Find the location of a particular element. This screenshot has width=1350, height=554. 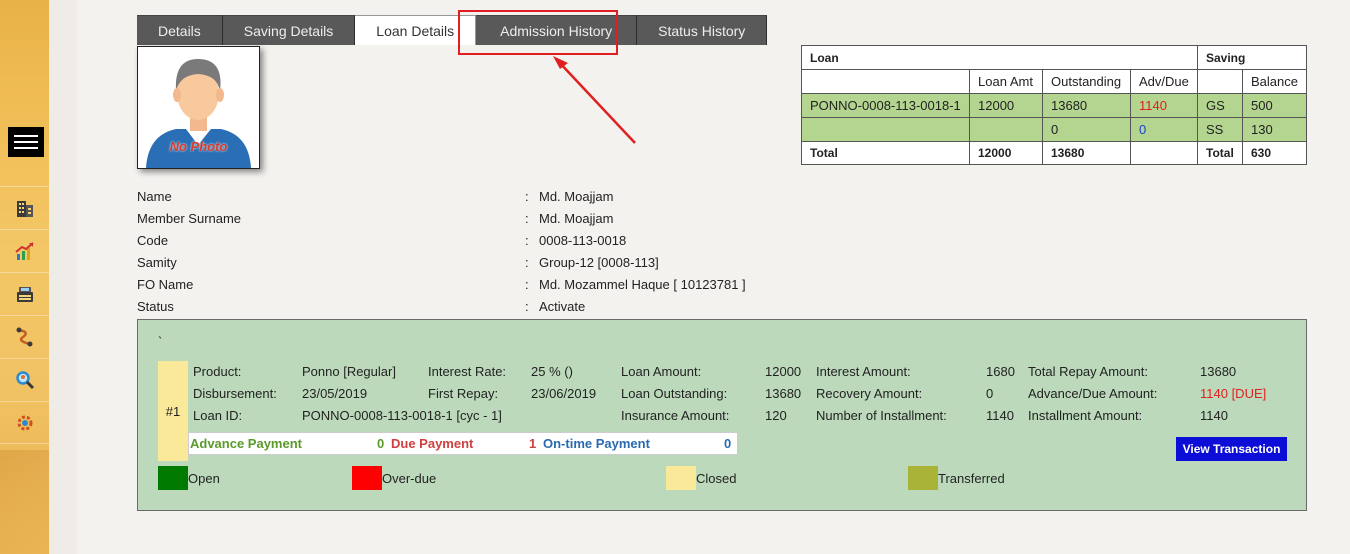

total-repay-value: 13680 is located at coordinates (1218, 371).